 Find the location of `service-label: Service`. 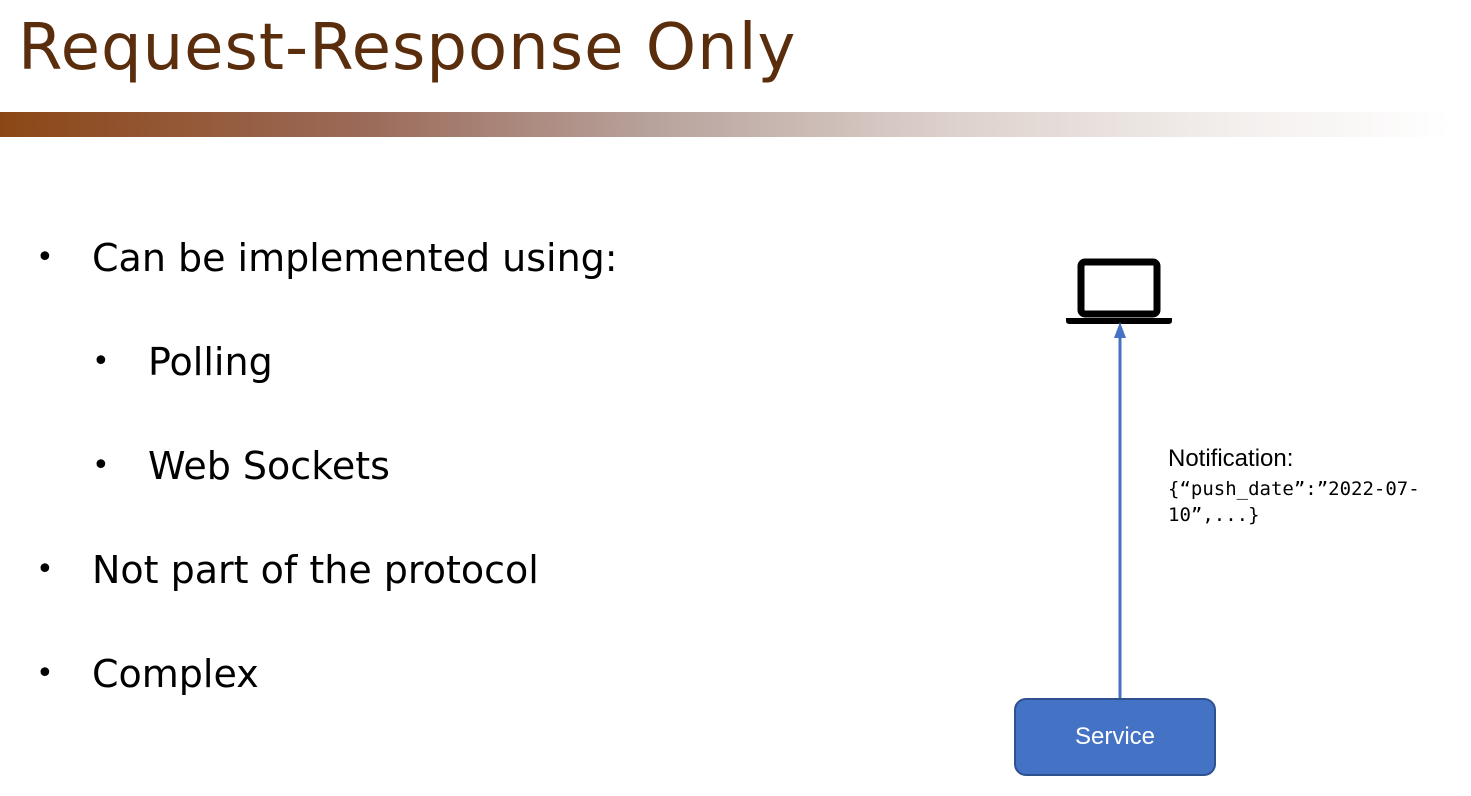

service-label: Service is located at coordinates (1115, 736).